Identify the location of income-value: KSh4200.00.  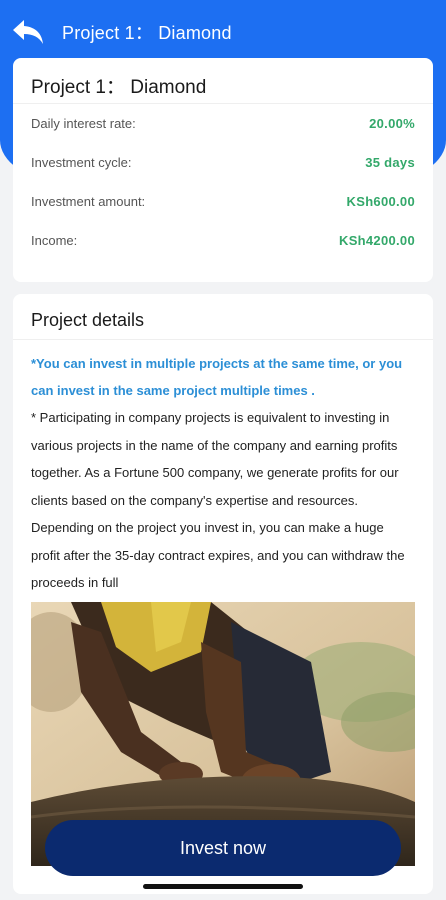
(377, 240).